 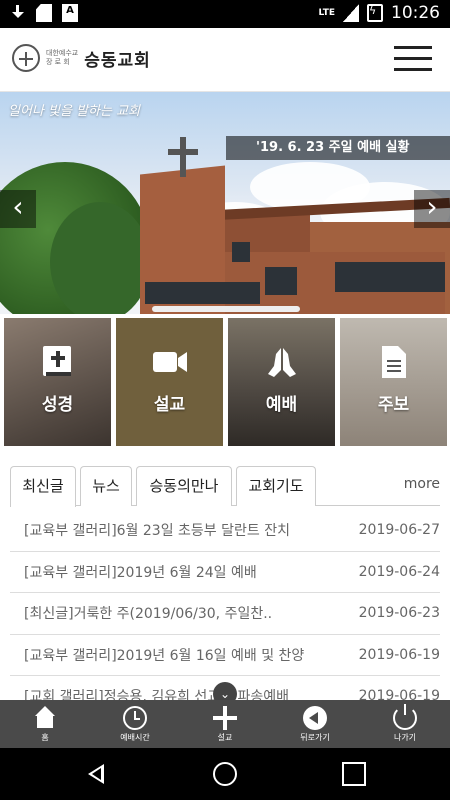 I want to click on nav-service-times-label: 예배시간, so click(x=135, y=737).